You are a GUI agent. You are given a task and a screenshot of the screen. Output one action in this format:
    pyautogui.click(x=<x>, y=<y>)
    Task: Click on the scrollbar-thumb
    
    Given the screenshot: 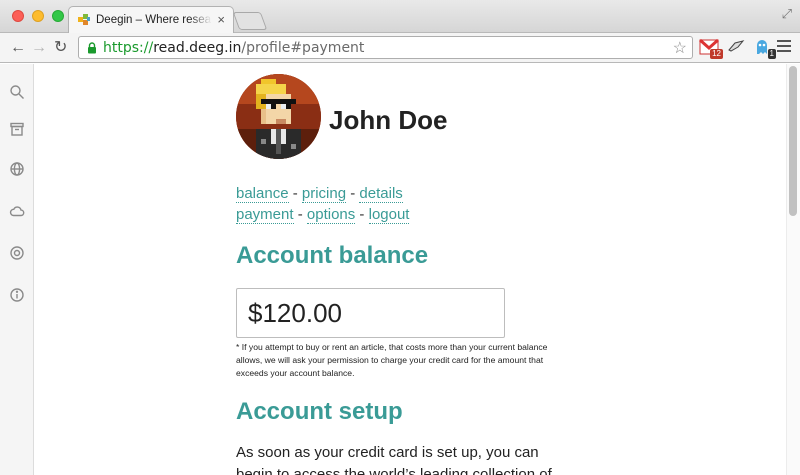 What is the action you would take?
    pyautogui.click(x=793, y=141)
    